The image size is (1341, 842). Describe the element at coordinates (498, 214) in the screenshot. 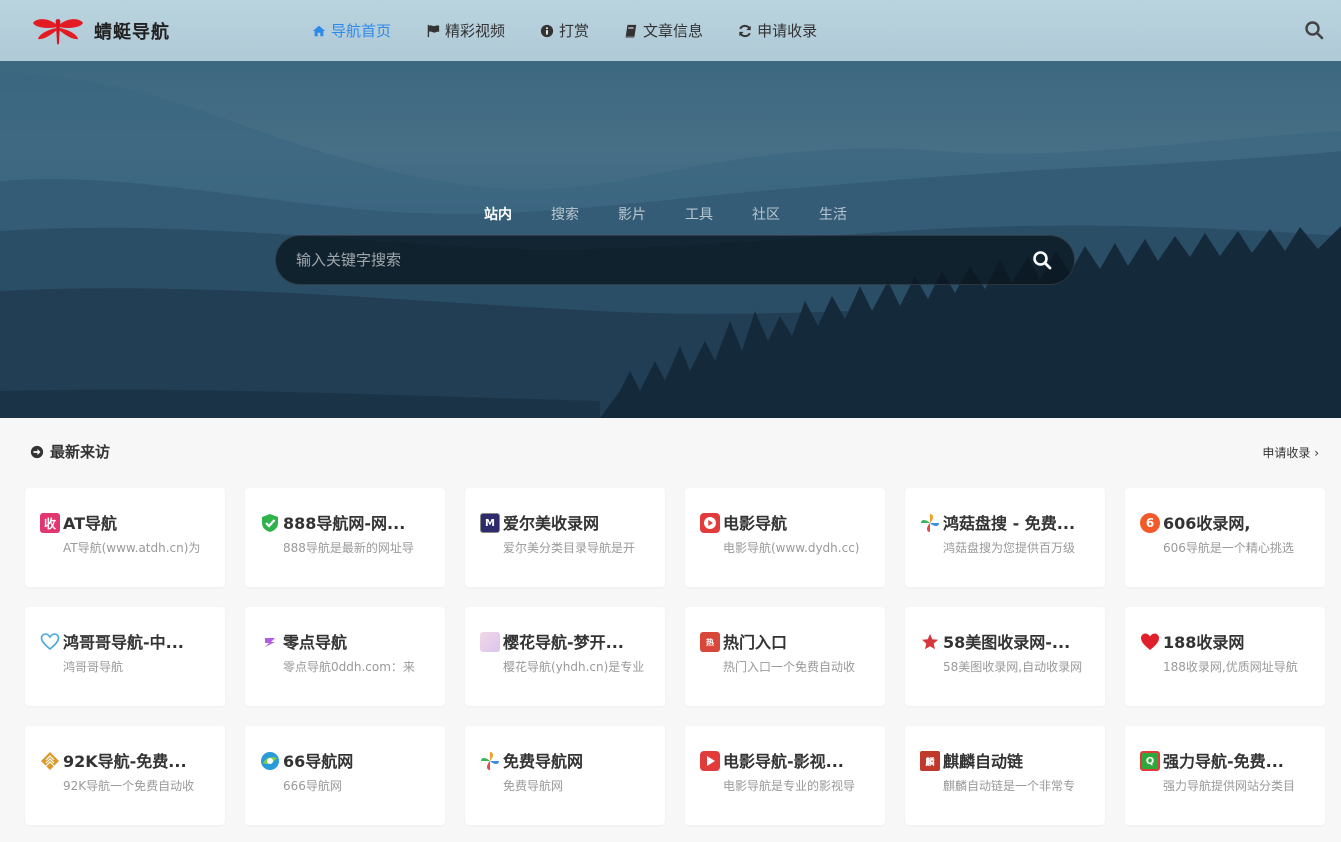

I see `search-tab-site: 站内` at that location.